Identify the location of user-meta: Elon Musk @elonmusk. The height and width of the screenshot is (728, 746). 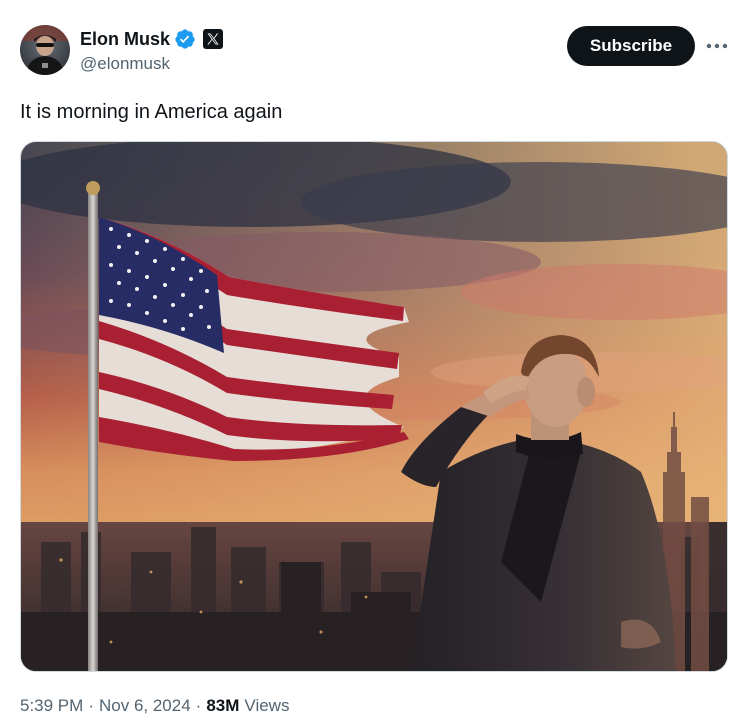
(152, 51).